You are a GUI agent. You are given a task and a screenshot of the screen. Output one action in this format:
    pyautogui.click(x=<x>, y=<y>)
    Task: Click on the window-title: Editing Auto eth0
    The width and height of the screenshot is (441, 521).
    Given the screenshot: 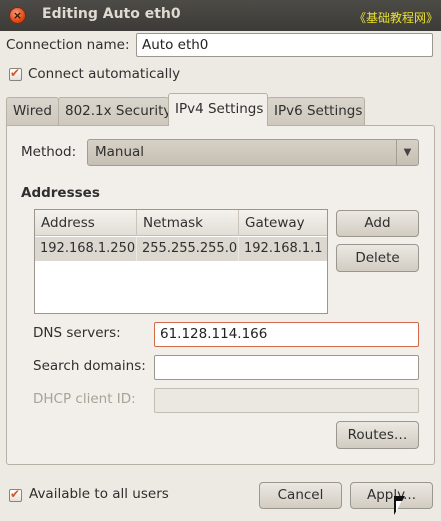 What is the action you would take?
    pyautogui.click(x=111, y=14)
    